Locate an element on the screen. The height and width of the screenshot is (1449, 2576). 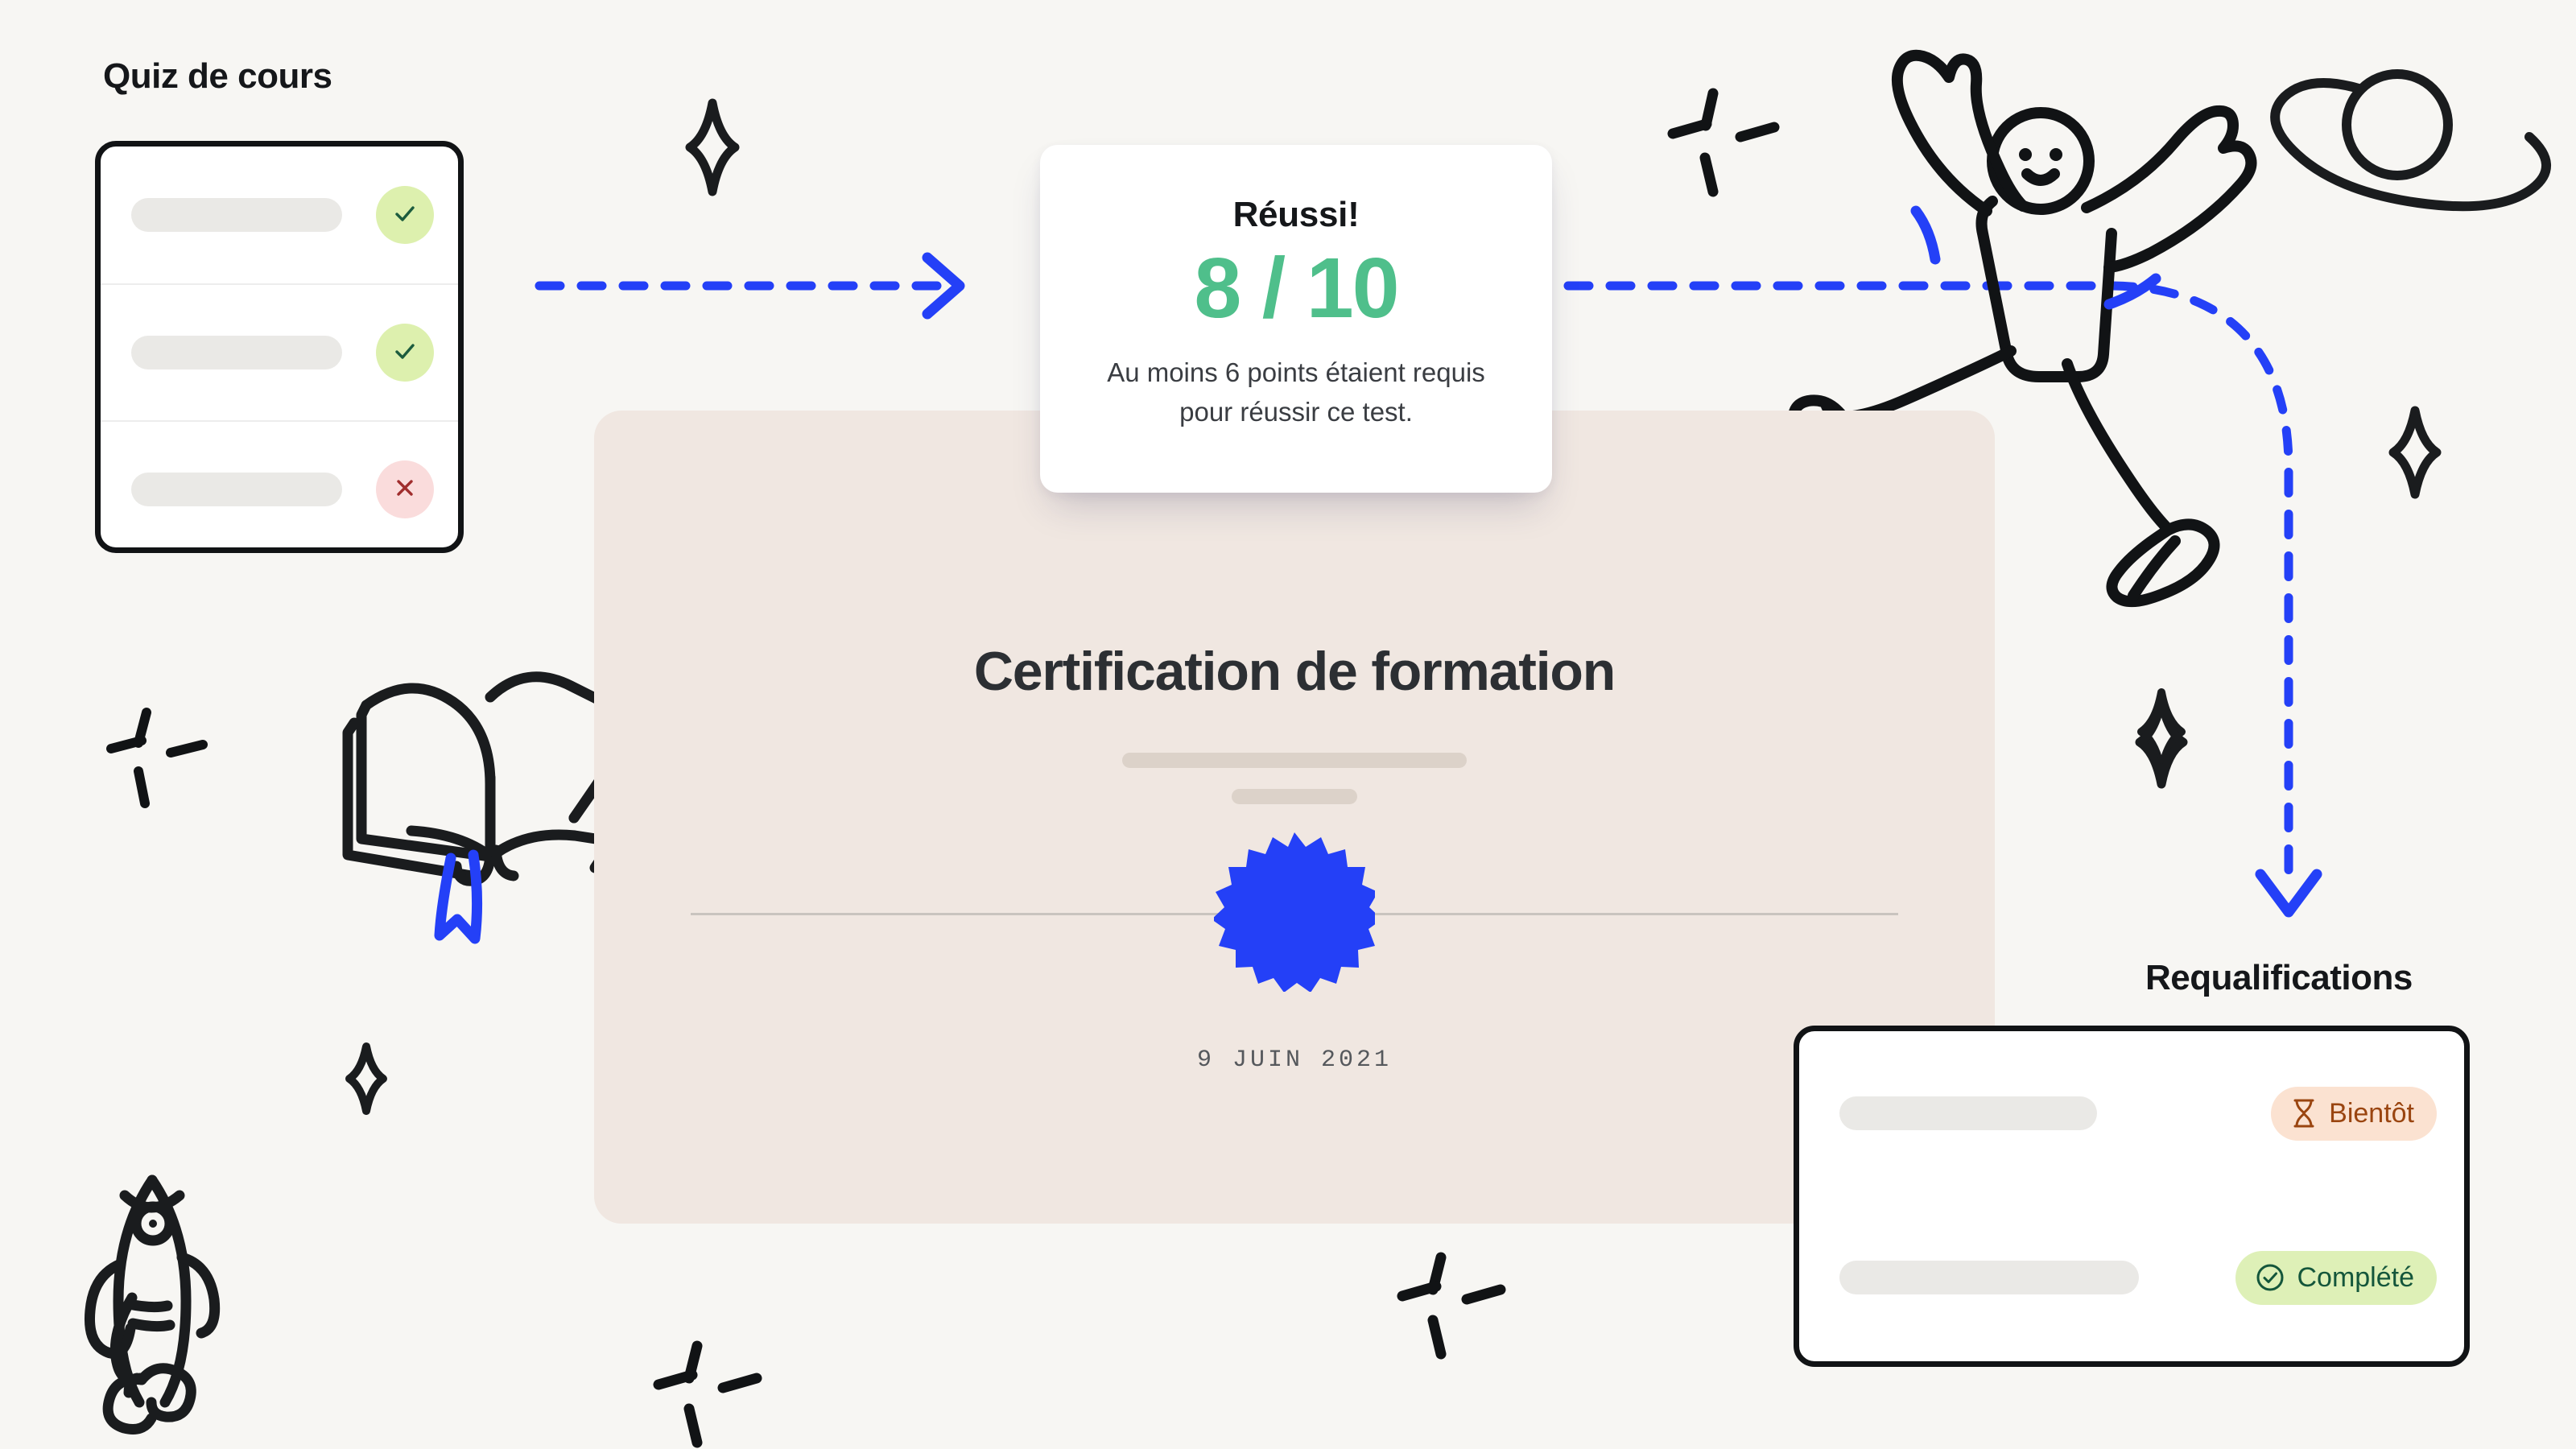
quiz-card is located at coordinates (279, 347).